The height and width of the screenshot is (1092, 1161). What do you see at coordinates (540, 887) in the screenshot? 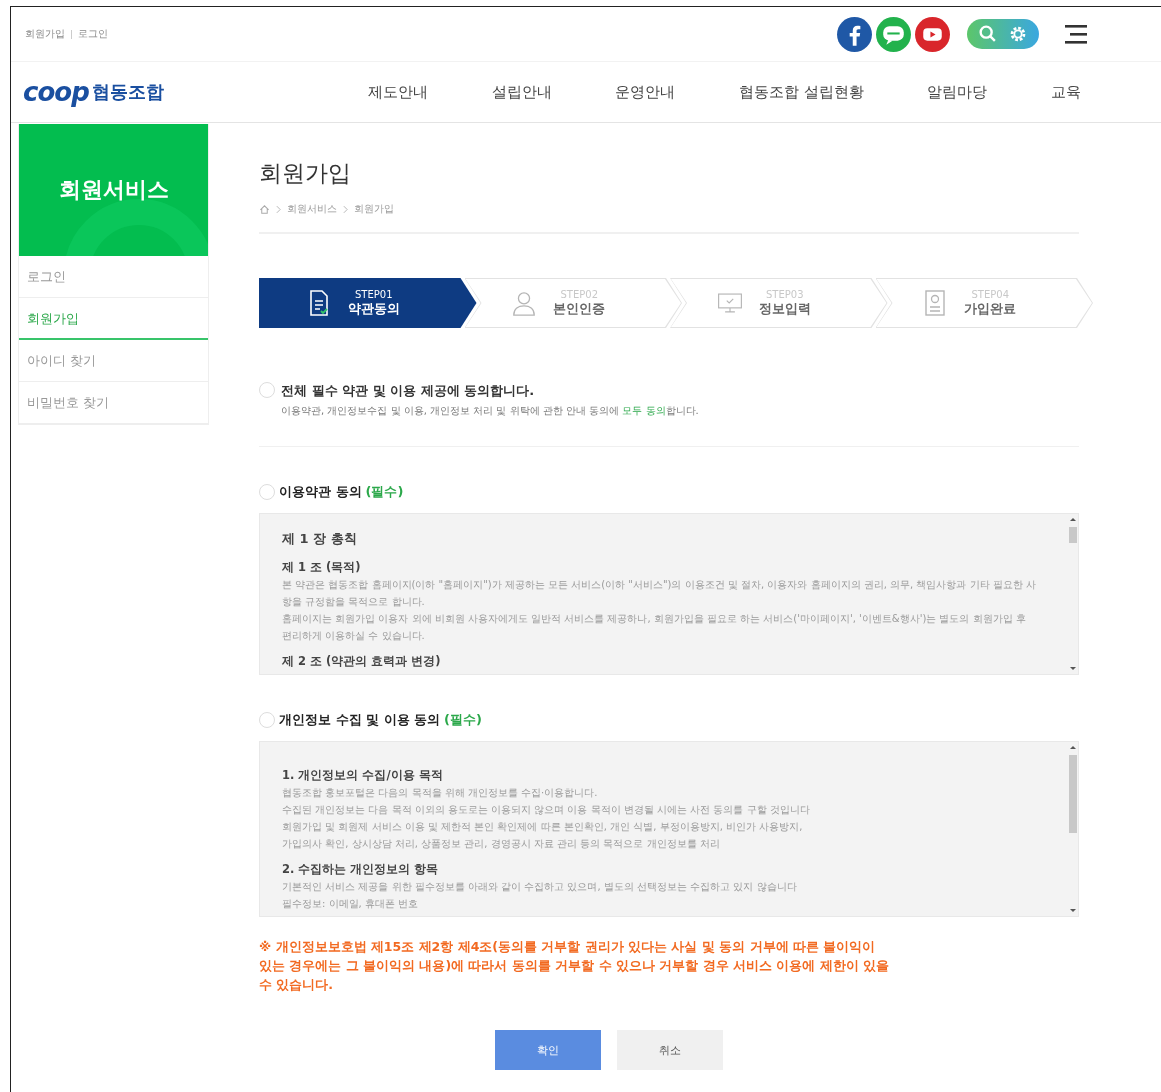
I see `terms-paragraph: 기본적인 서비스 제공을 위한 필수정보를 아래와 같이 수집하고 있으며, 별도의 선택정보는 수집하고 있지 않습니다` at bounding box center [540, 887].